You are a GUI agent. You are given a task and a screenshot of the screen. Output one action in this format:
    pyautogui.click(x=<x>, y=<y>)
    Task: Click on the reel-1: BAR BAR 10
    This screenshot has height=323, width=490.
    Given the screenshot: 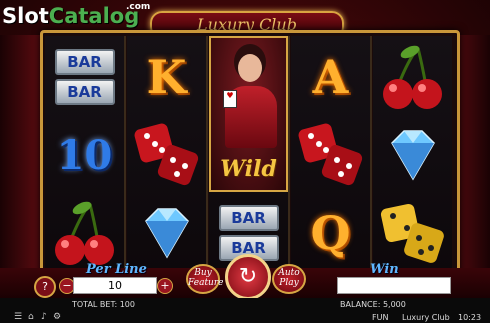 What is the action you would take?
    pyautogui.click(x=85, y=154)
    